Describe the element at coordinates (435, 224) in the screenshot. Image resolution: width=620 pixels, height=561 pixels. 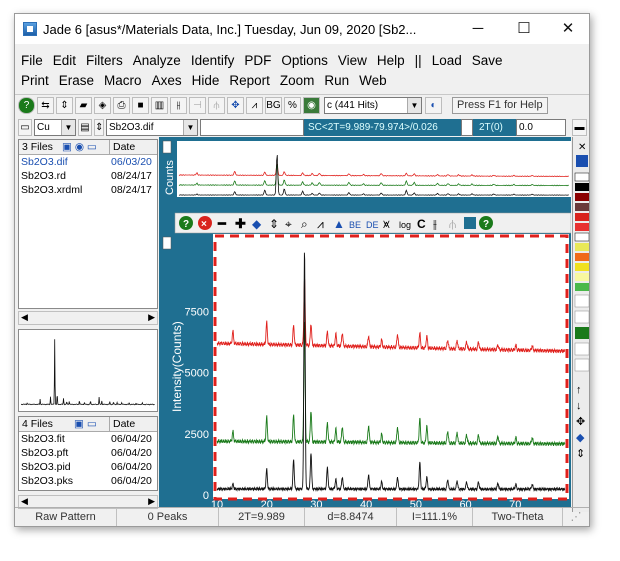
I see `overlay-icon: ⫲` at that location.